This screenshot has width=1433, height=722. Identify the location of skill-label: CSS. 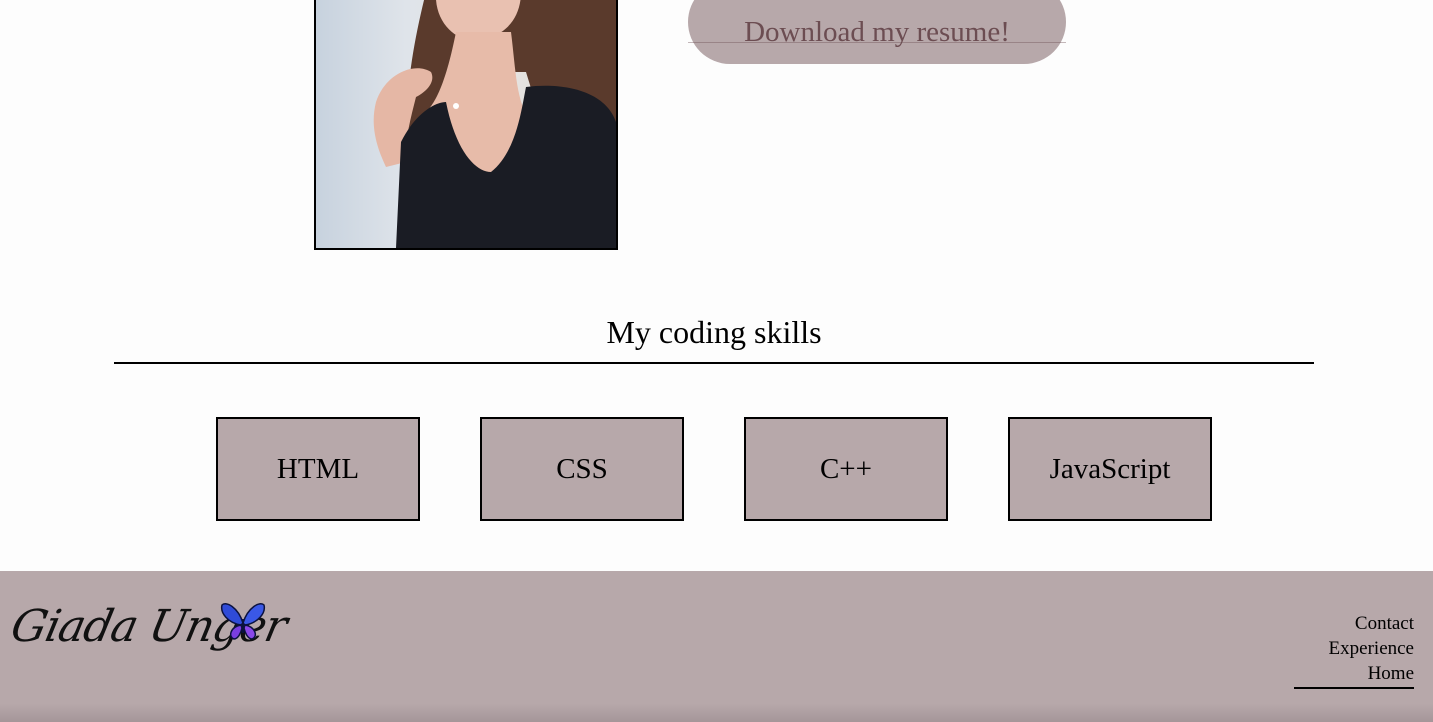
(582, 468).